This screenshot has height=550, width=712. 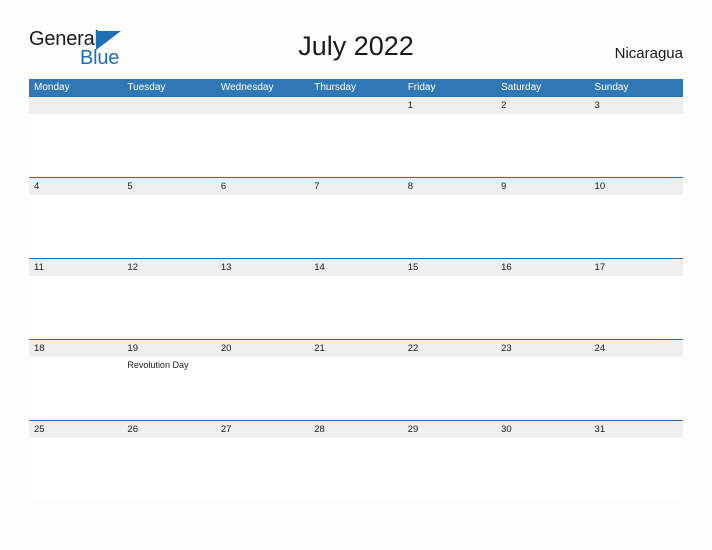 What do you see at coordinates (158, 365) in the screenshot?
I see `event-label: Revolution Day` at bounding box center [158, 365].